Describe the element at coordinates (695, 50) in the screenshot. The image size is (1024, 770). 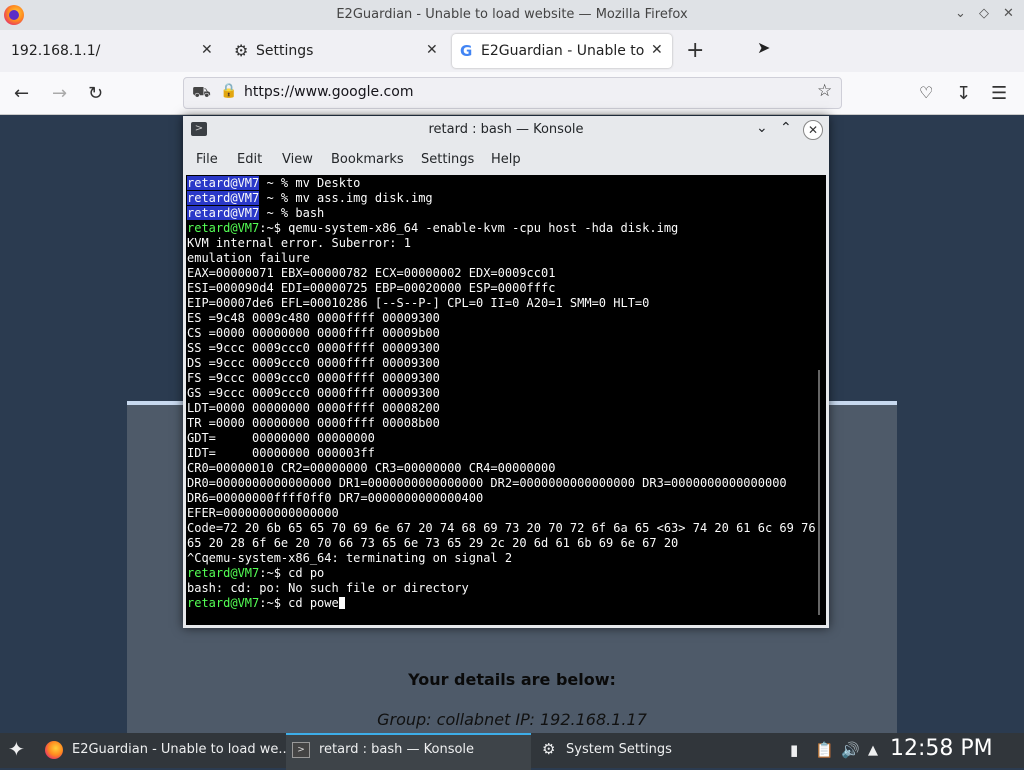
I see `new-tab-button: +` at that location.